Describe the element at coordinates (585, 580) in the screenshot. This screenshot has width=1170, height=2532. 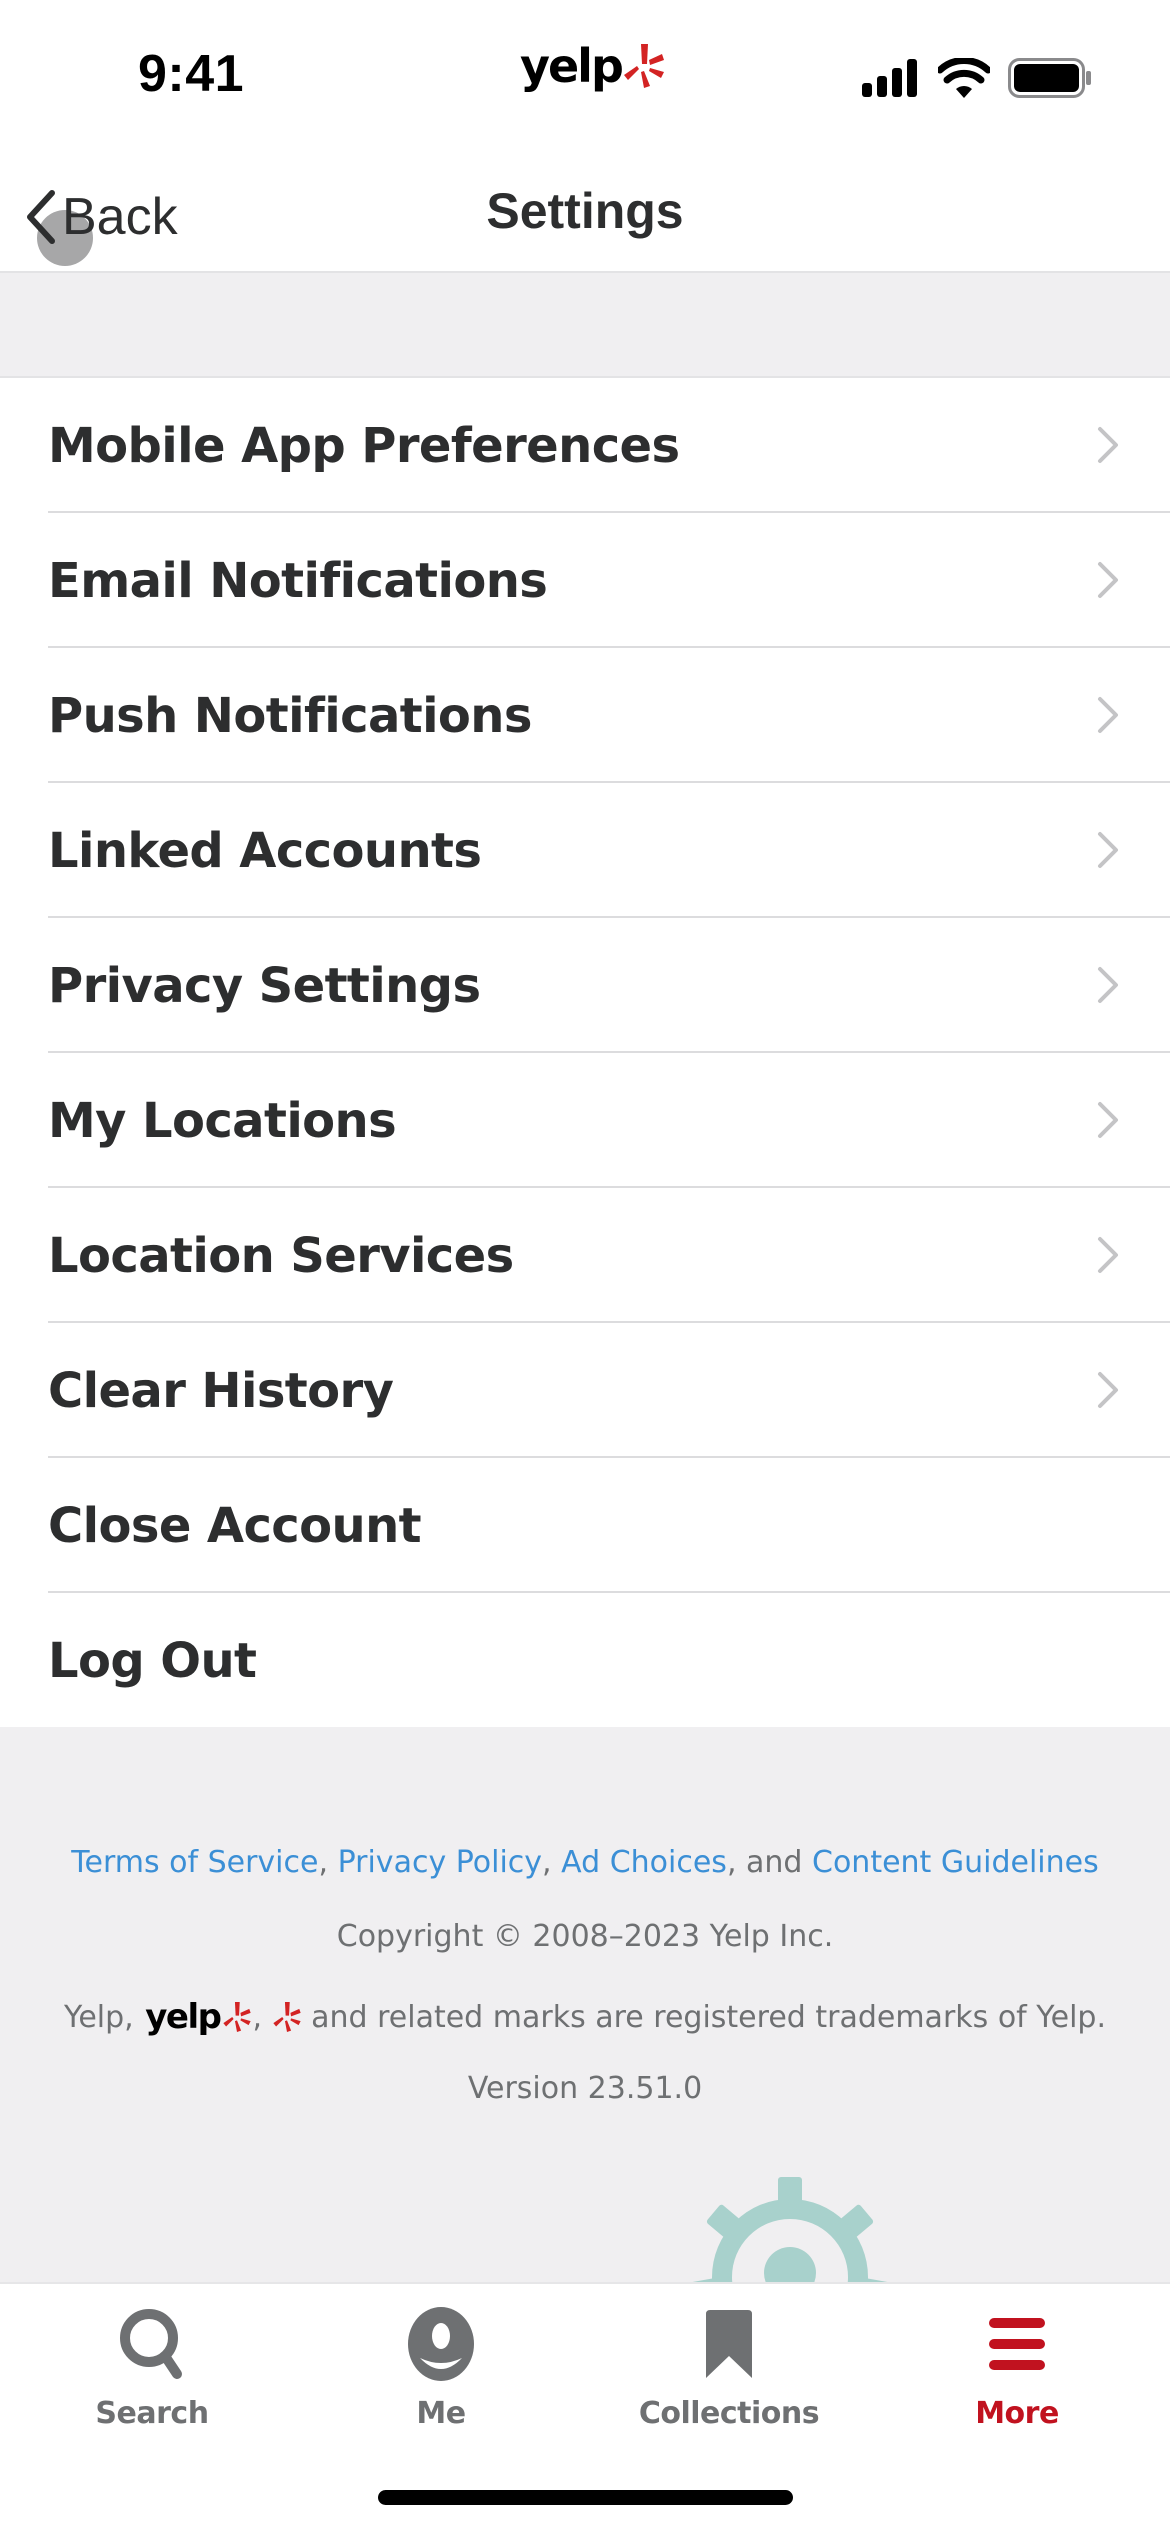
I see `settings-item-email-notifications: Email Notifications` at that location.